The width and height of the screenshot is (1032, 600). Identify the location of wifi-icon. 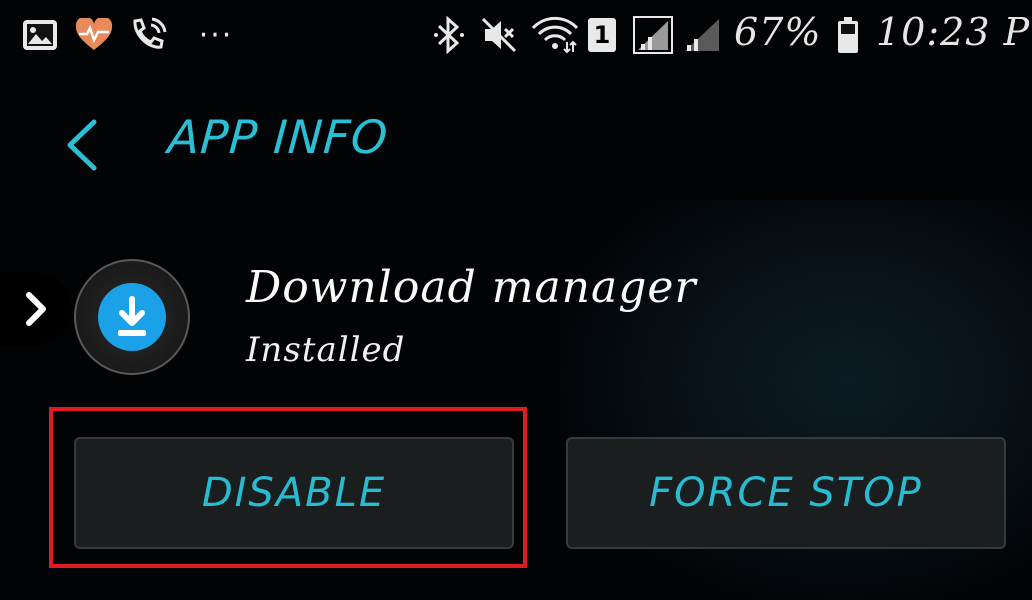
(555, 35).